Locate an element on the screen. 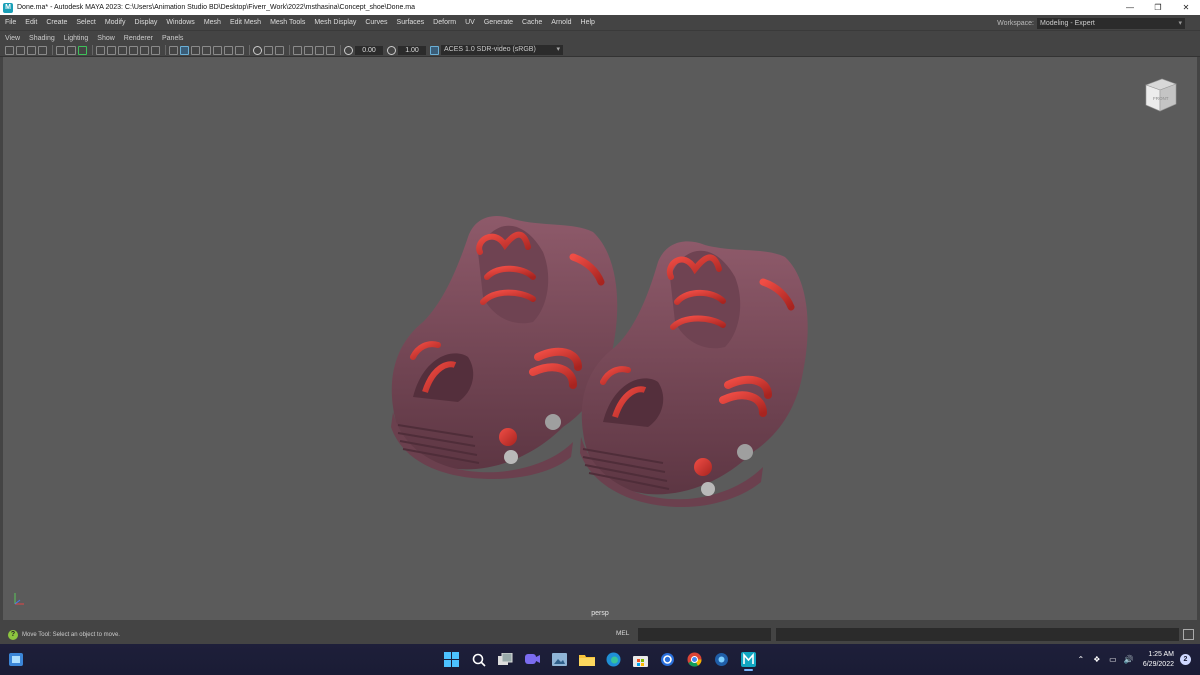  menu-generate: Generate is located at coordinates (498, 22).